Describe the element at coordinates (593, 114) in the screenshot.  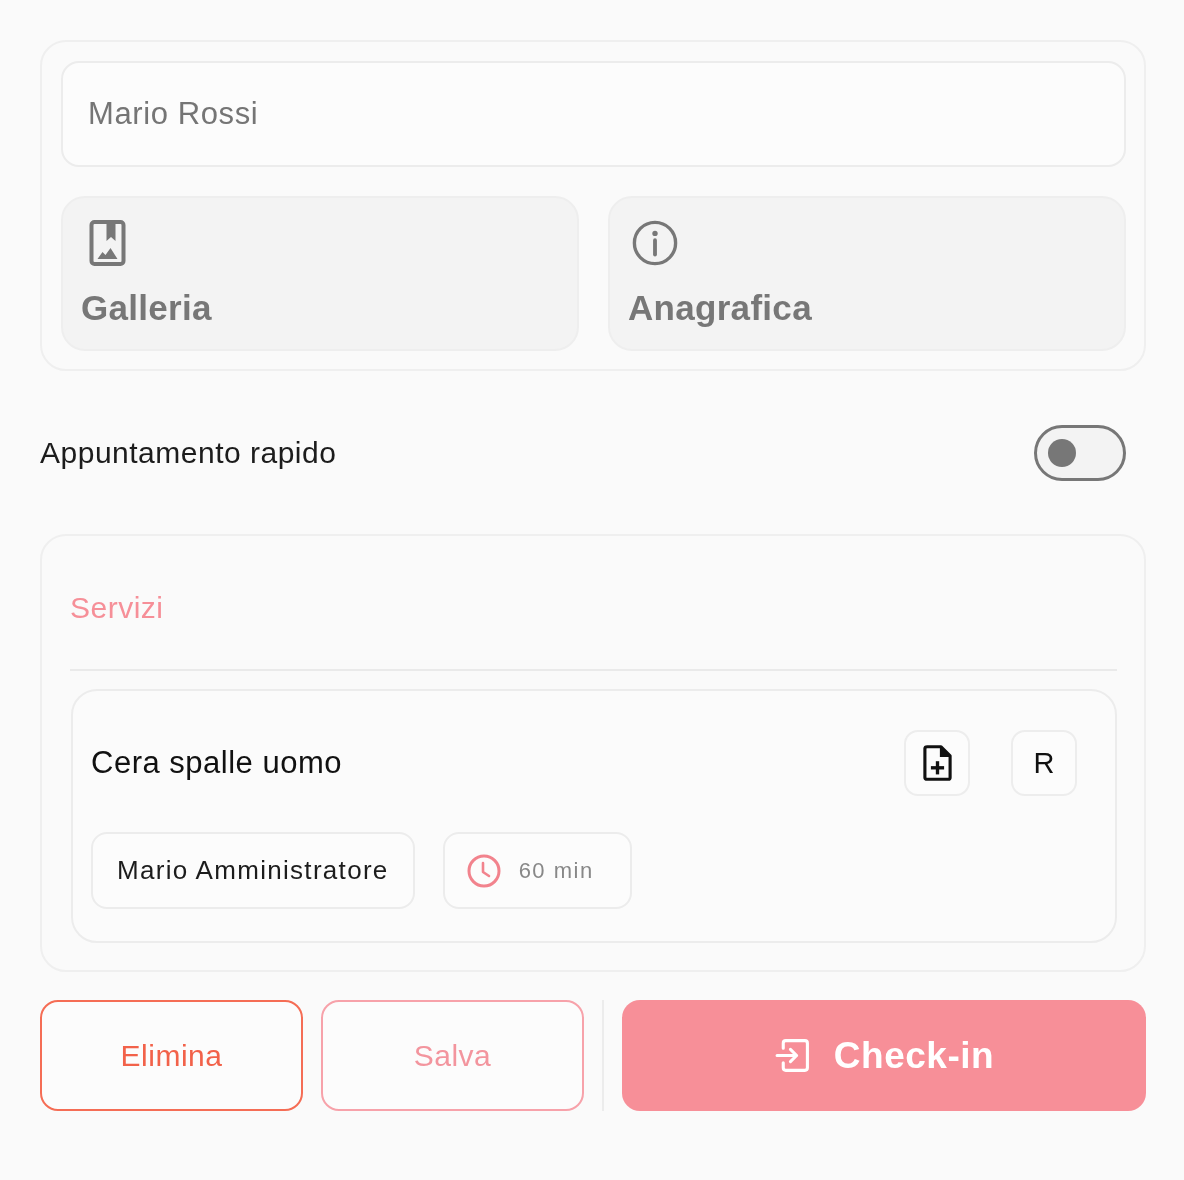
I see `name-field: Mario Rossi` at that location.